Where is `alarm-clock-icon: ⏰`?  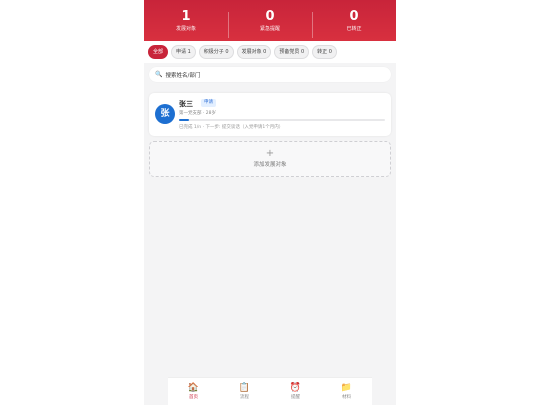
alarm-clock-icon: ⏰ is located at coordinates (295, 388).